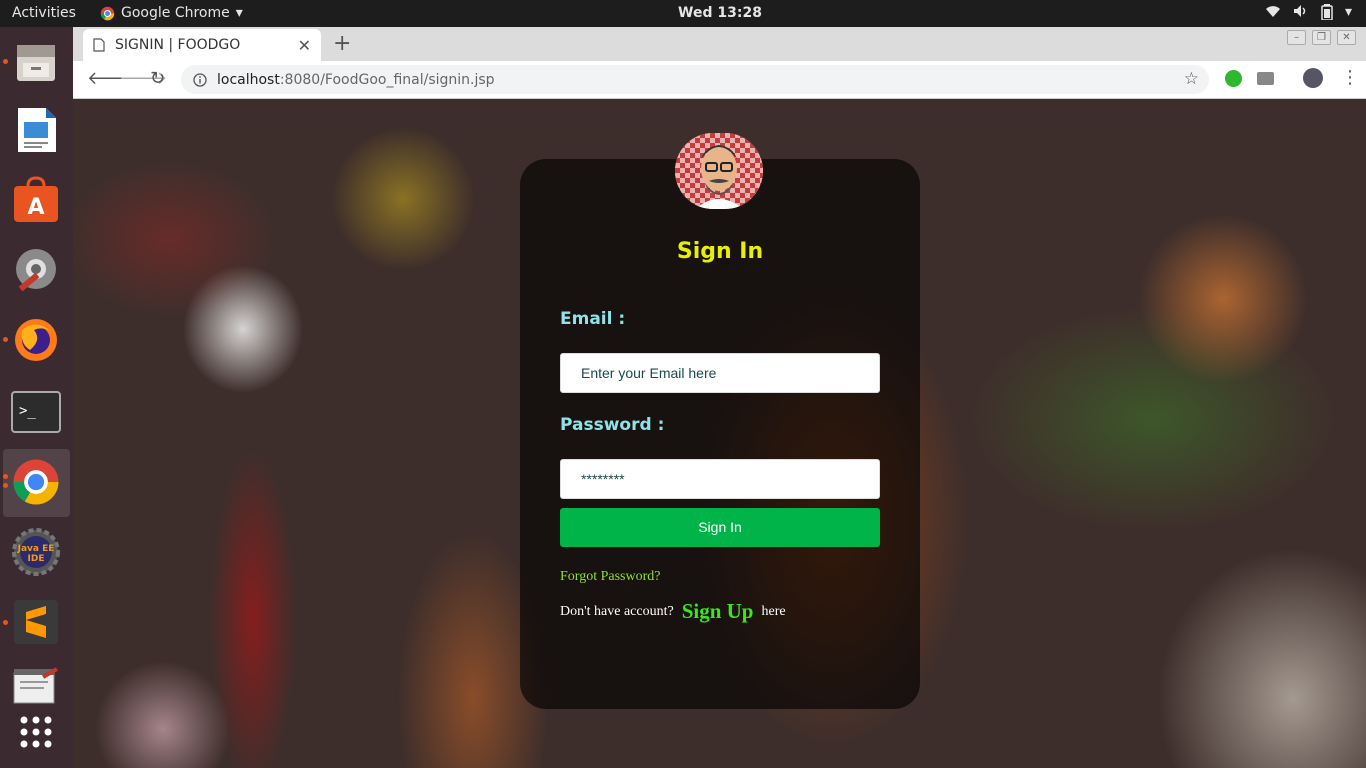 The height and width of the screenshot is (768, 1366). I want to click on url-host: localhost, so click(248, 79).